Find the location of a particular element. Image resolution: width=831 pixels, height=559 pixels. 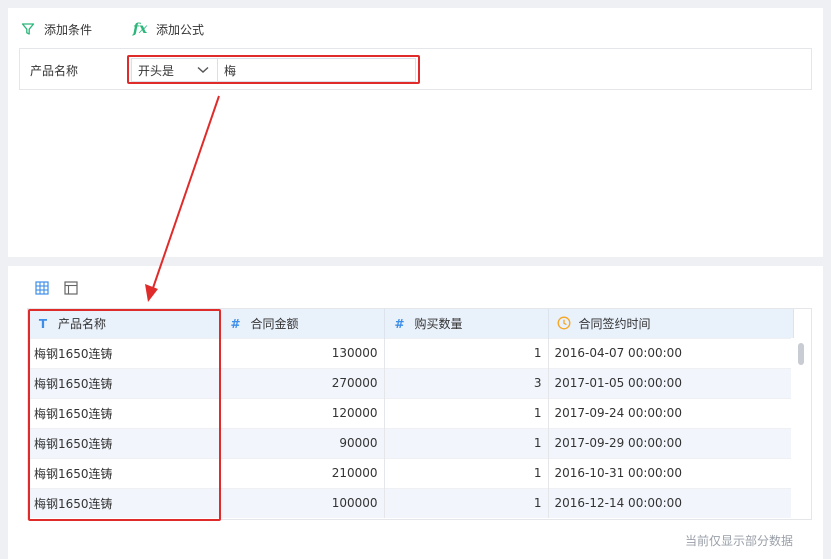

vertical-scrollbar is located at coordinates (801, 428).